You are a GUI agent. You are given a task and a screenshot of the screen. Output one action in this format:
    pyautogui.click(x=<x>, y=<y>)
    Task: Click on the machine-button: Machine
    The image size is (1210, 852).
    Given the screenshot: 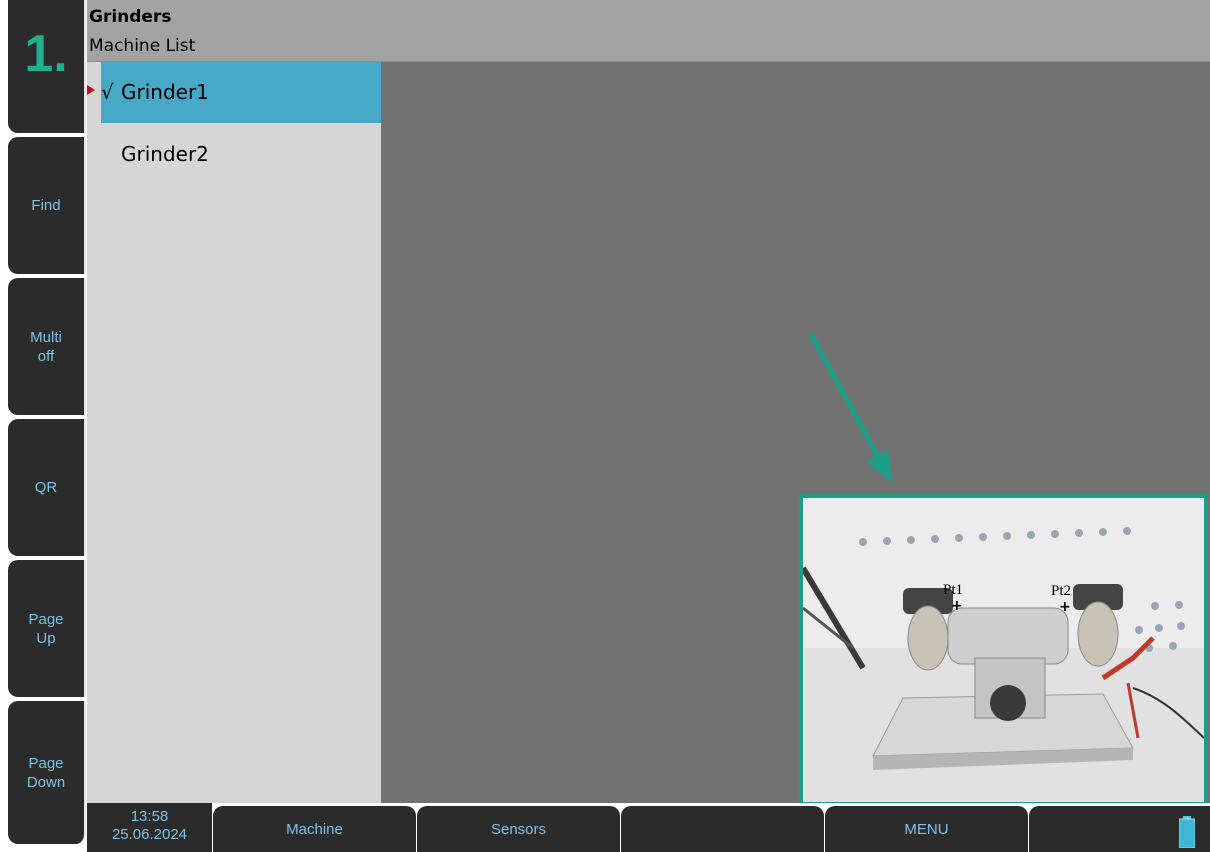 What is the action you would take?
    pyautogui.click(x=314, y=829)
    